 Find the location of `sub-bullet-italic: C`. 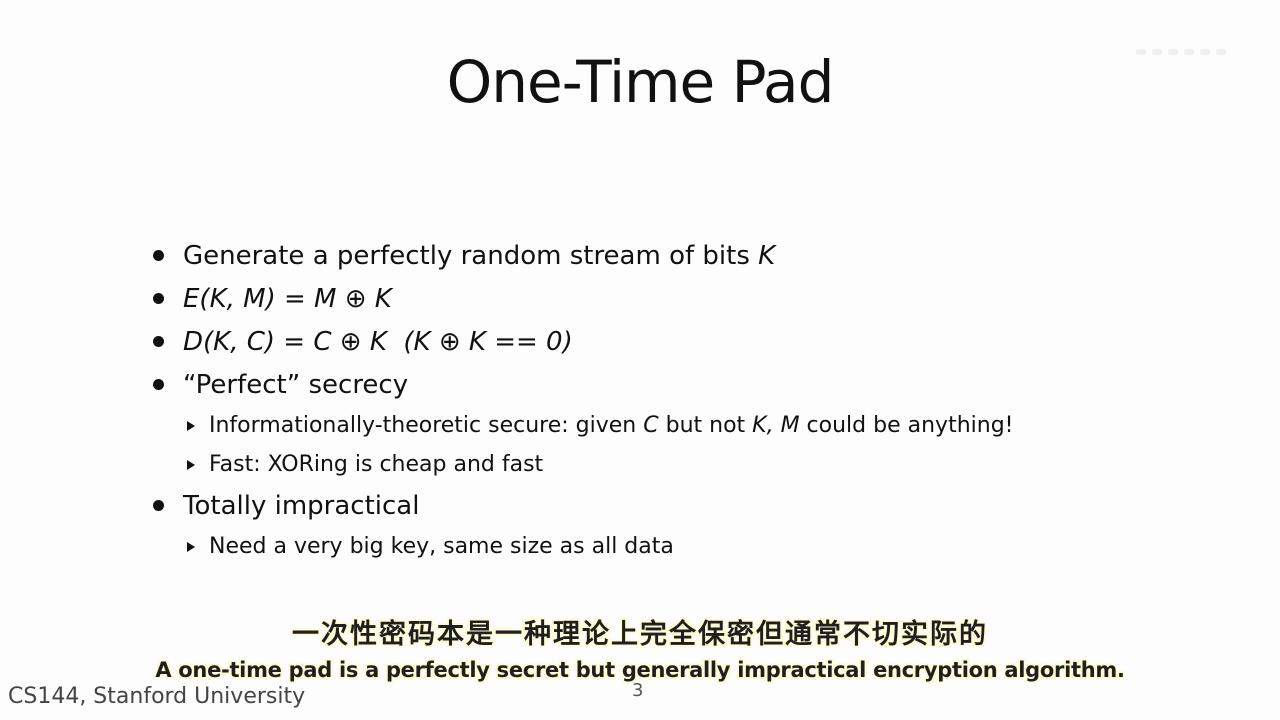

sub-bullet-italic: C is located at coordinates (651, 425).